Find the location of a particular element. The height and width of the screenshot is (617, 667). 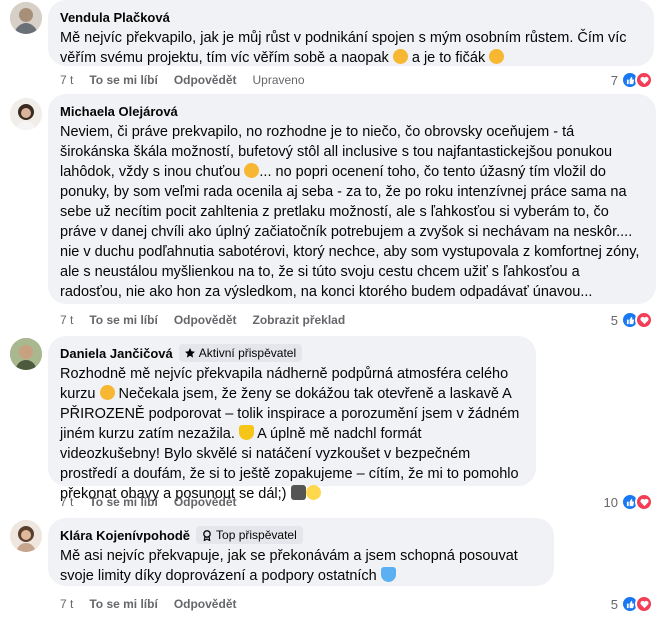

author-name: Klára Kojenívpohodě is located at coordinates (125, 535).